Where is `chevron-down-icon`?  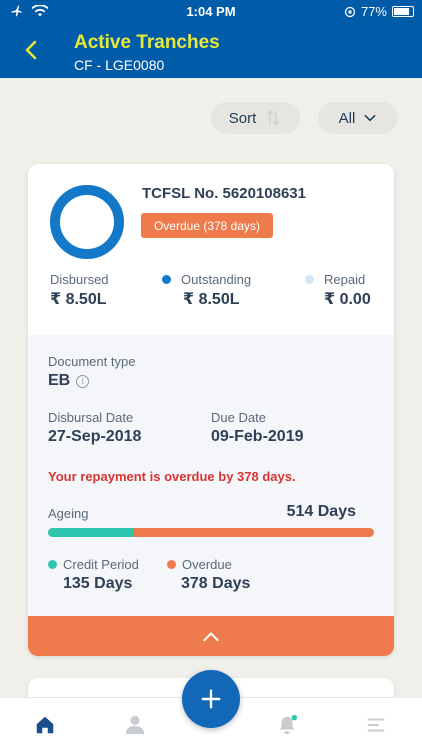 chevron-down-icon is located at coordinates (370, 118).